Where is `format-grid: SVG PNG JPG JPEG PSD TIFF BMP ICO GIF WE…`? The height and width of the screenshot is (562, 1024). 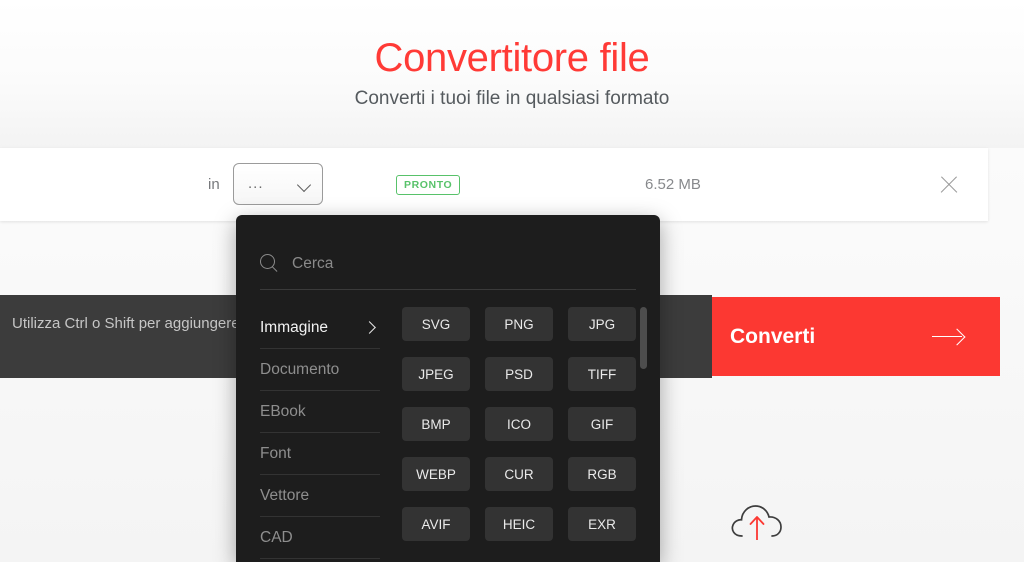 format-grid: SVG PNG JPG JPEG PSD TIFF BMP ICO GIF WE… is located at coordinates (519, 424).